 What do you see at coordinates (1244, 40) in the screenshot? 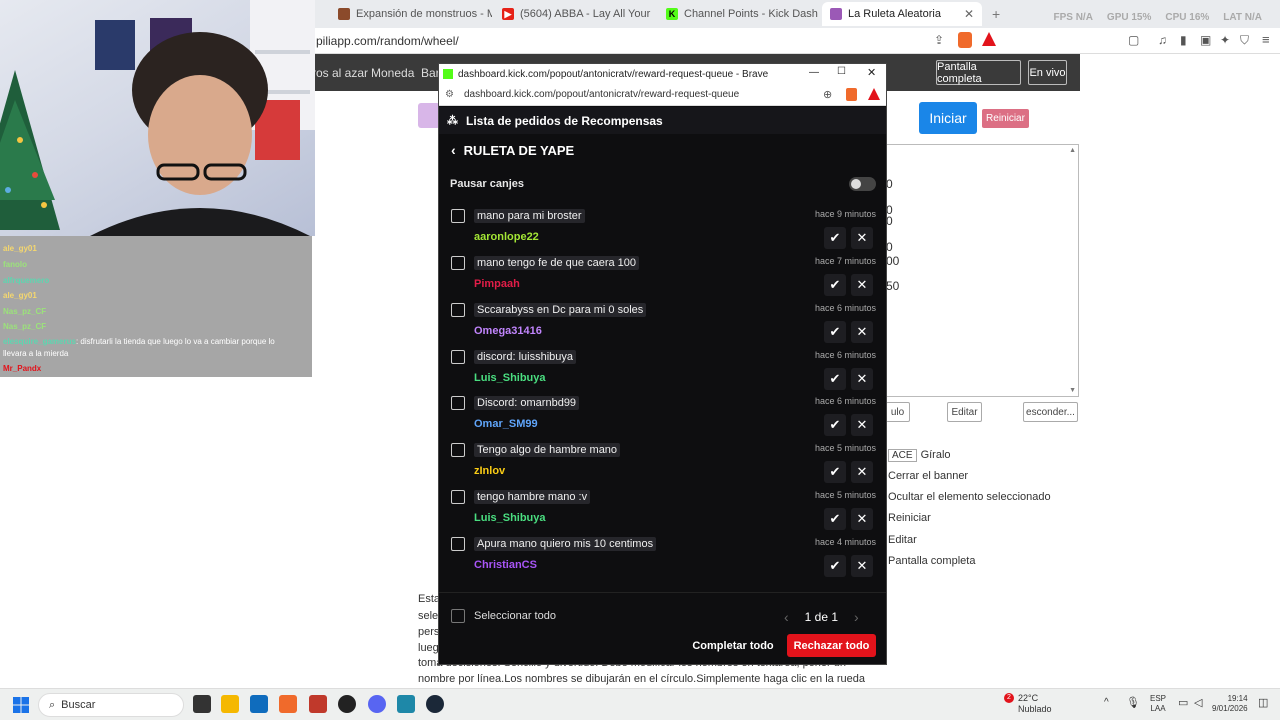
I see `vpn-icon: ⛉` at bounding box center [1244, 40].